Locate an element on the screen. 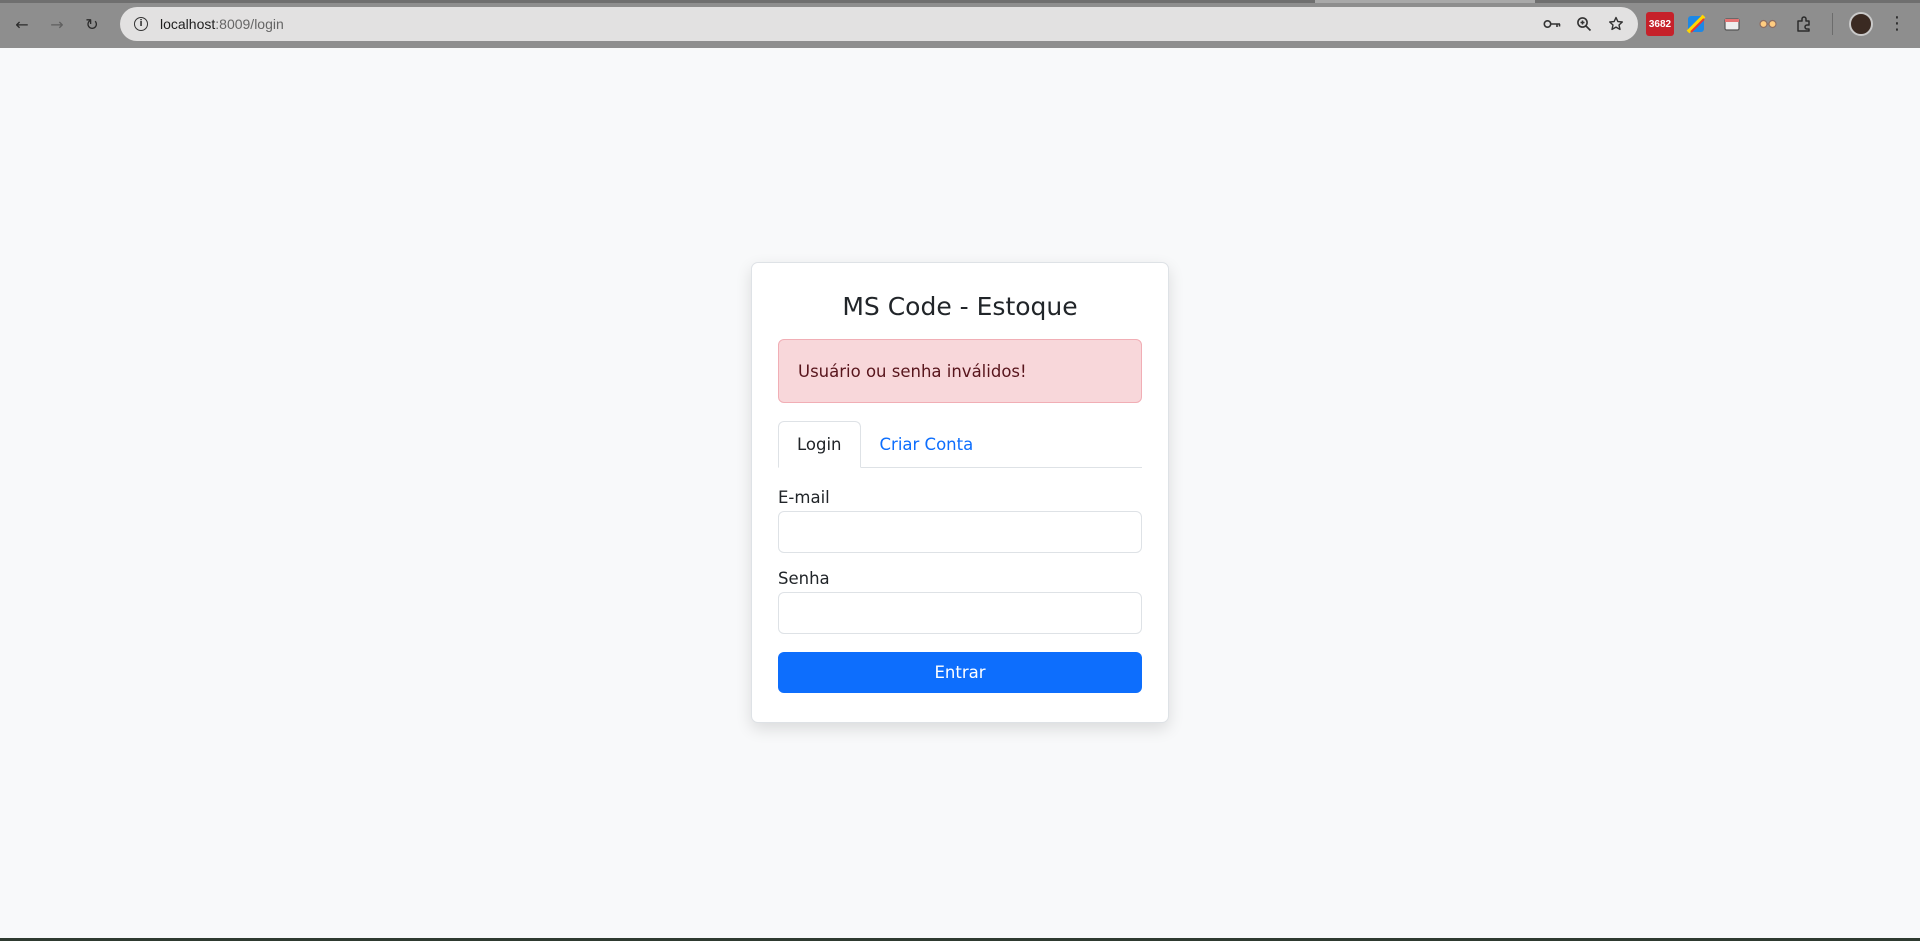 The height and width of the screenshot is (941, 1920). arrow-left-icon: ← is located at coordinates (22, 24).